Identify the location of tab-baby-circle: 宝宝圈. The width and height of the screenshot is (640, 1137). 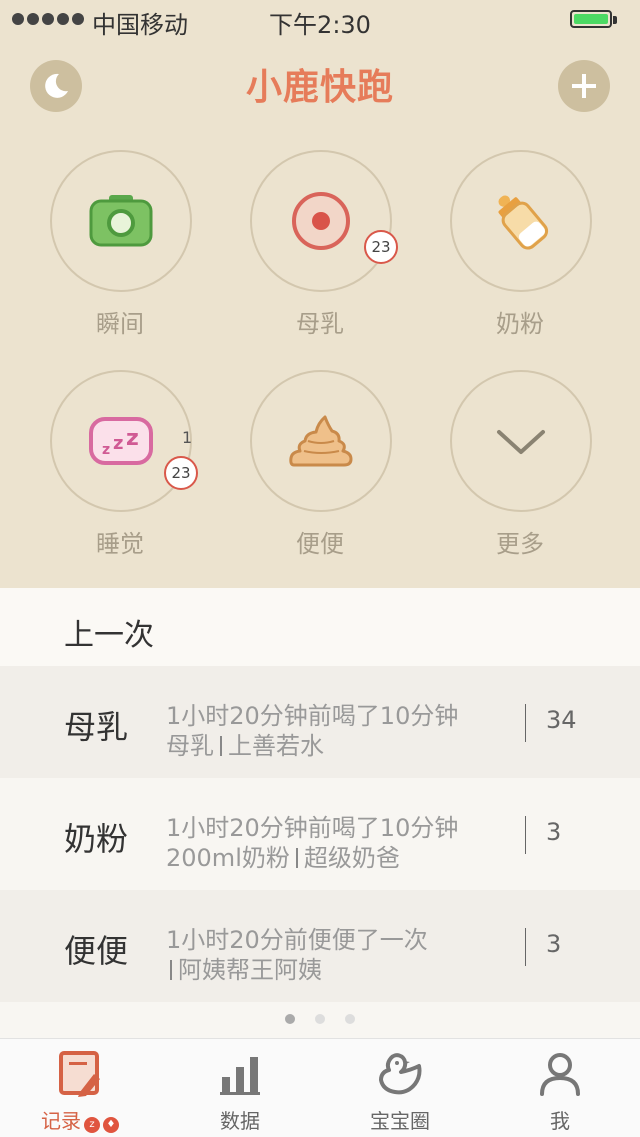
(400, 1088).